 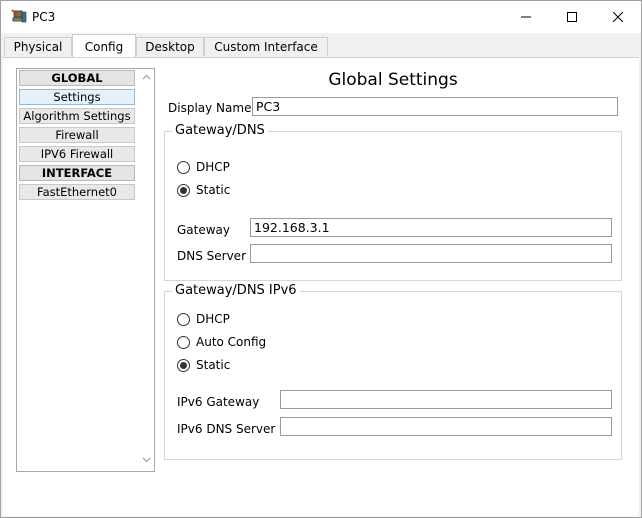 I want to click on dns-server-label: DNS Server, so click(x=211, y=256).